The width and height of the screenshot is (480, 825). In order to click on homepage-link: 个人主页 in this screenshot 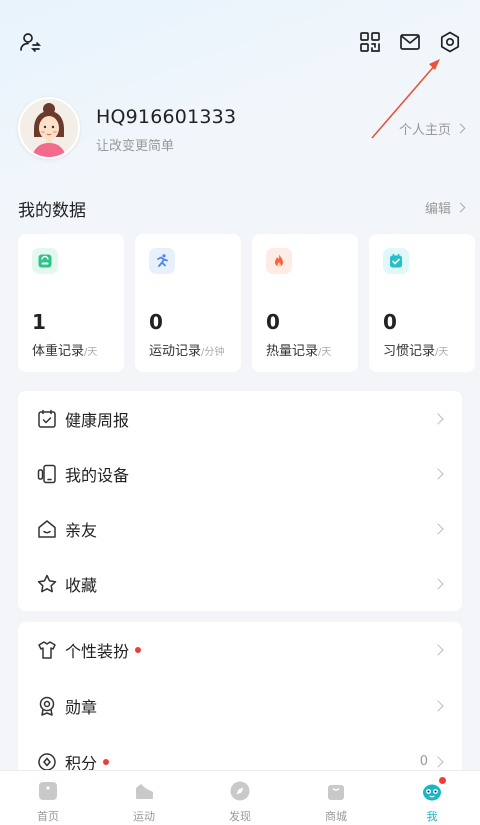, I will do `click(432, 128)`.